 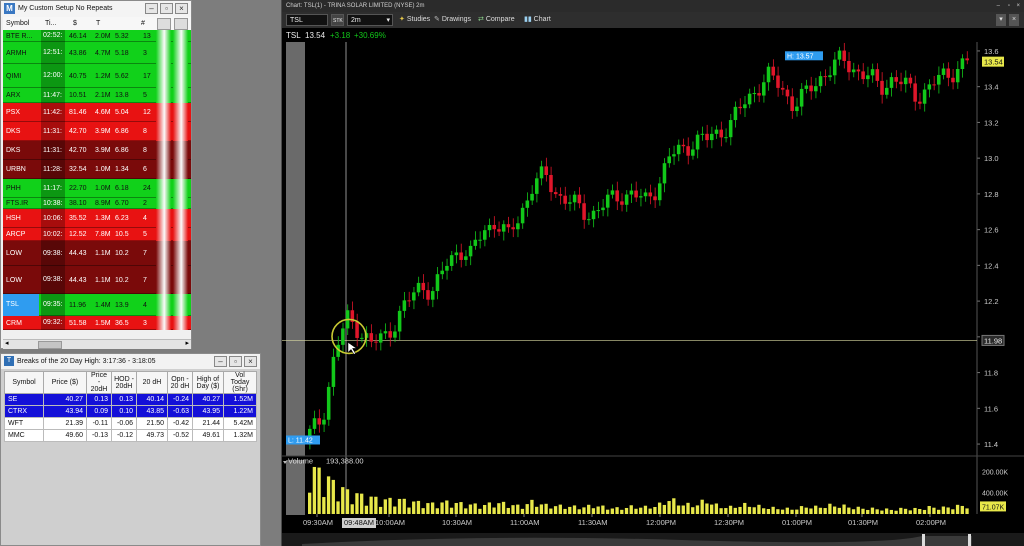 I want to click on cell-value: -0.11, so click(x=99, y=423).